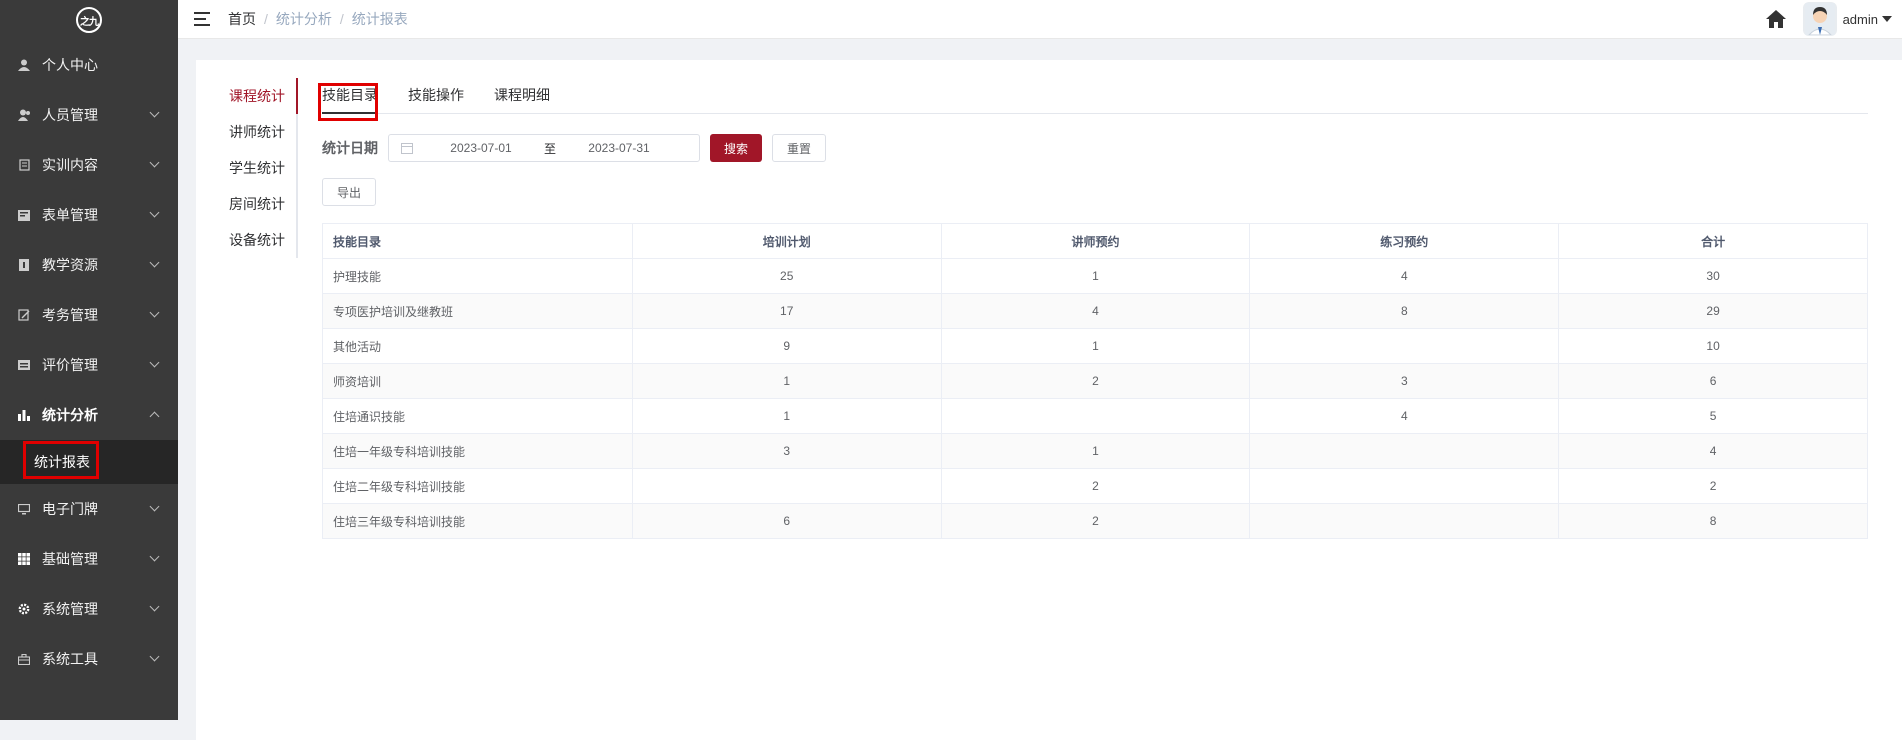  I want to click on sidebar-item-system-management: 系统管理, so click(89, 609).